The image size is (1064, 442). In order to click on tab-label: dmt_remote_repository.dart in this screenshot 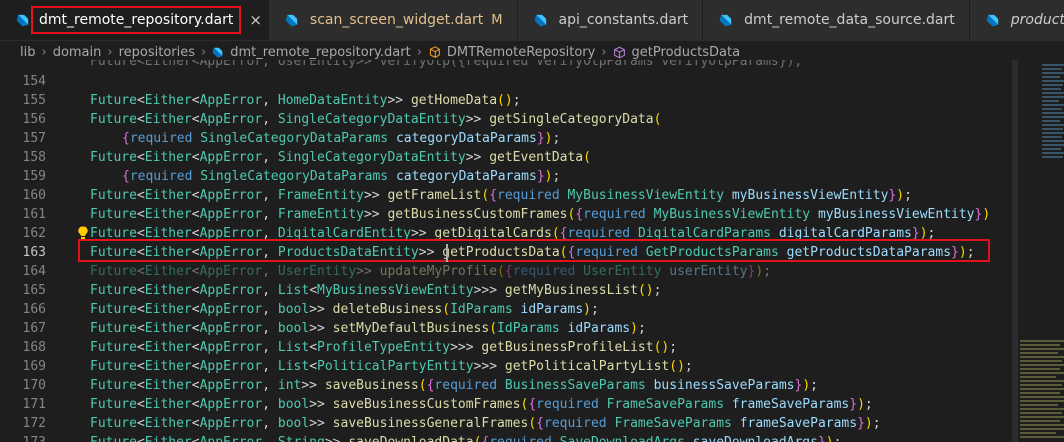, I will do `click(136, 20)`.